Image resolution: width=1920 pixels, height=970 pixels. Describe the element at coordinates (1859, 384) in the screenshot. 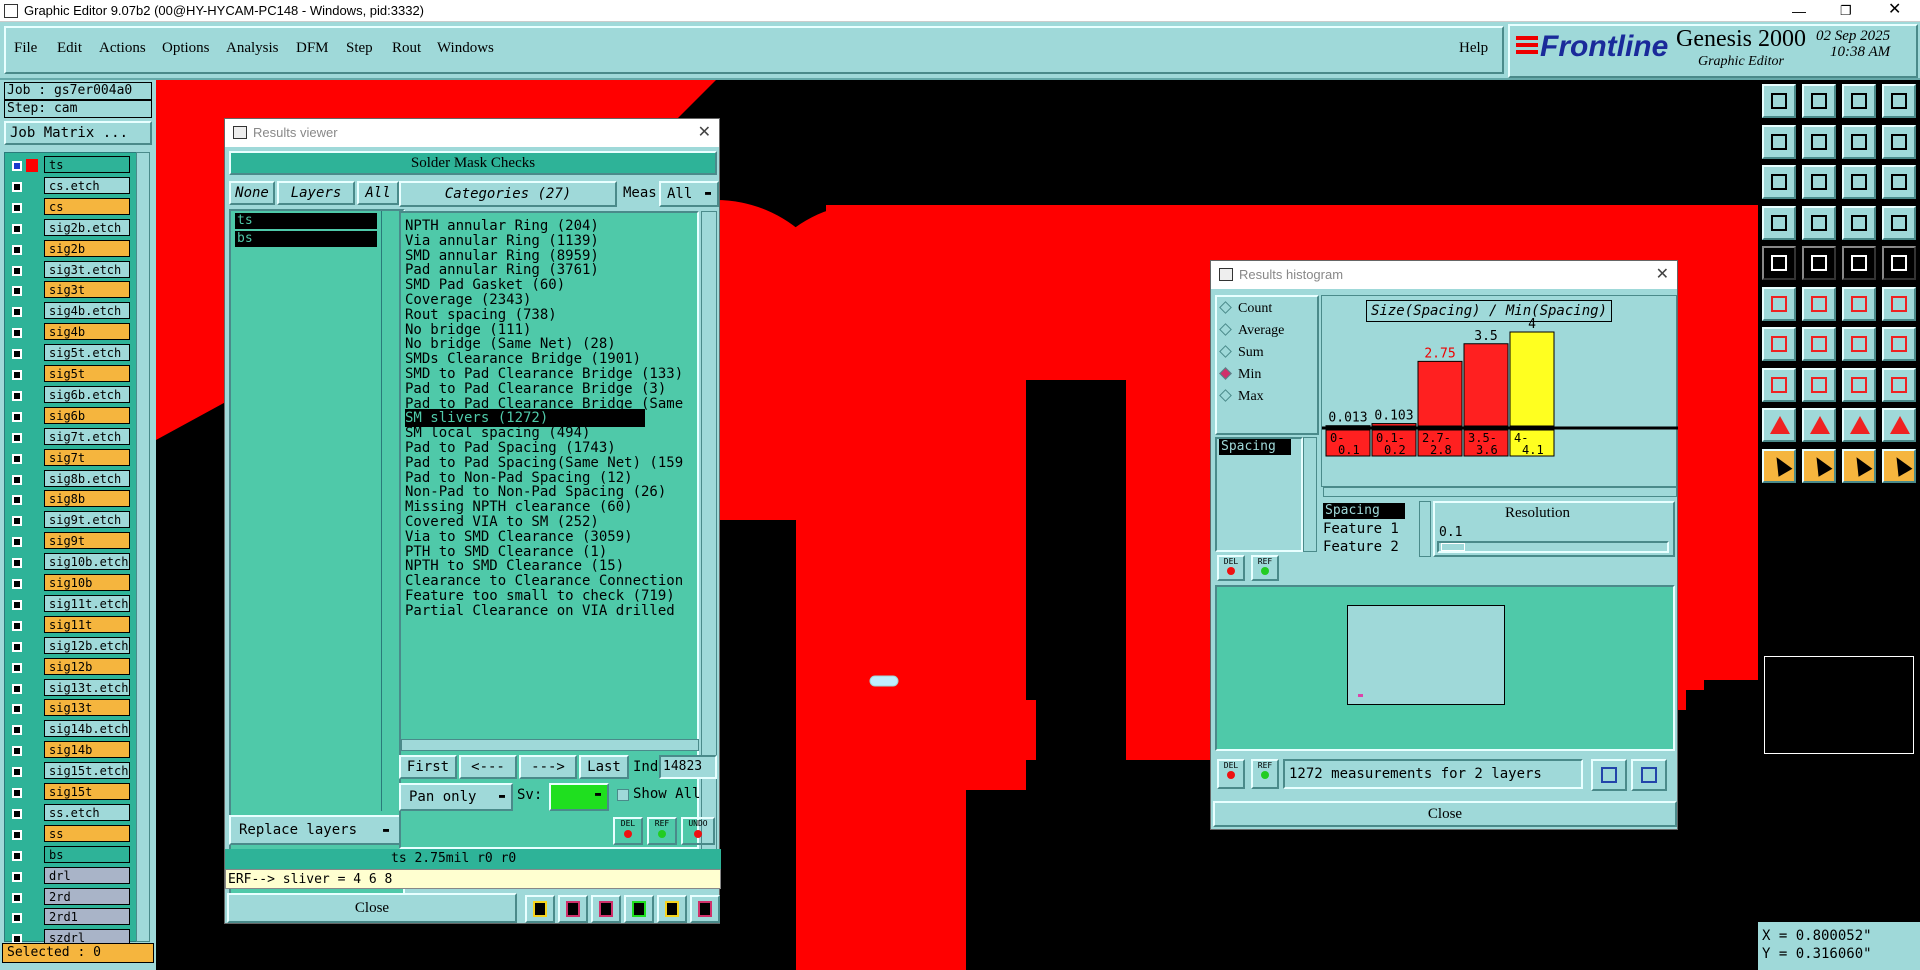

I see `align-icon` at that location.